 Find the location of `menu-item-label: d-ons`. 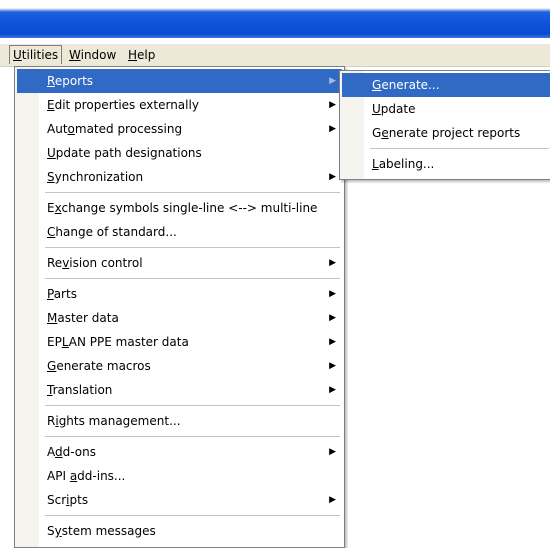

menu-item-label: d-ons is located at coordinates (79, 452).